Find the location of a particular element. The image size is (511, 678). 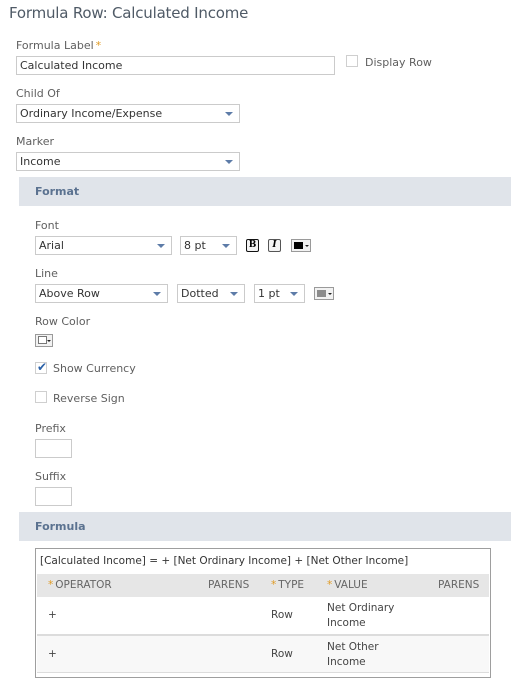

column-header-label: TYPE is located at coordinates (291, 585).